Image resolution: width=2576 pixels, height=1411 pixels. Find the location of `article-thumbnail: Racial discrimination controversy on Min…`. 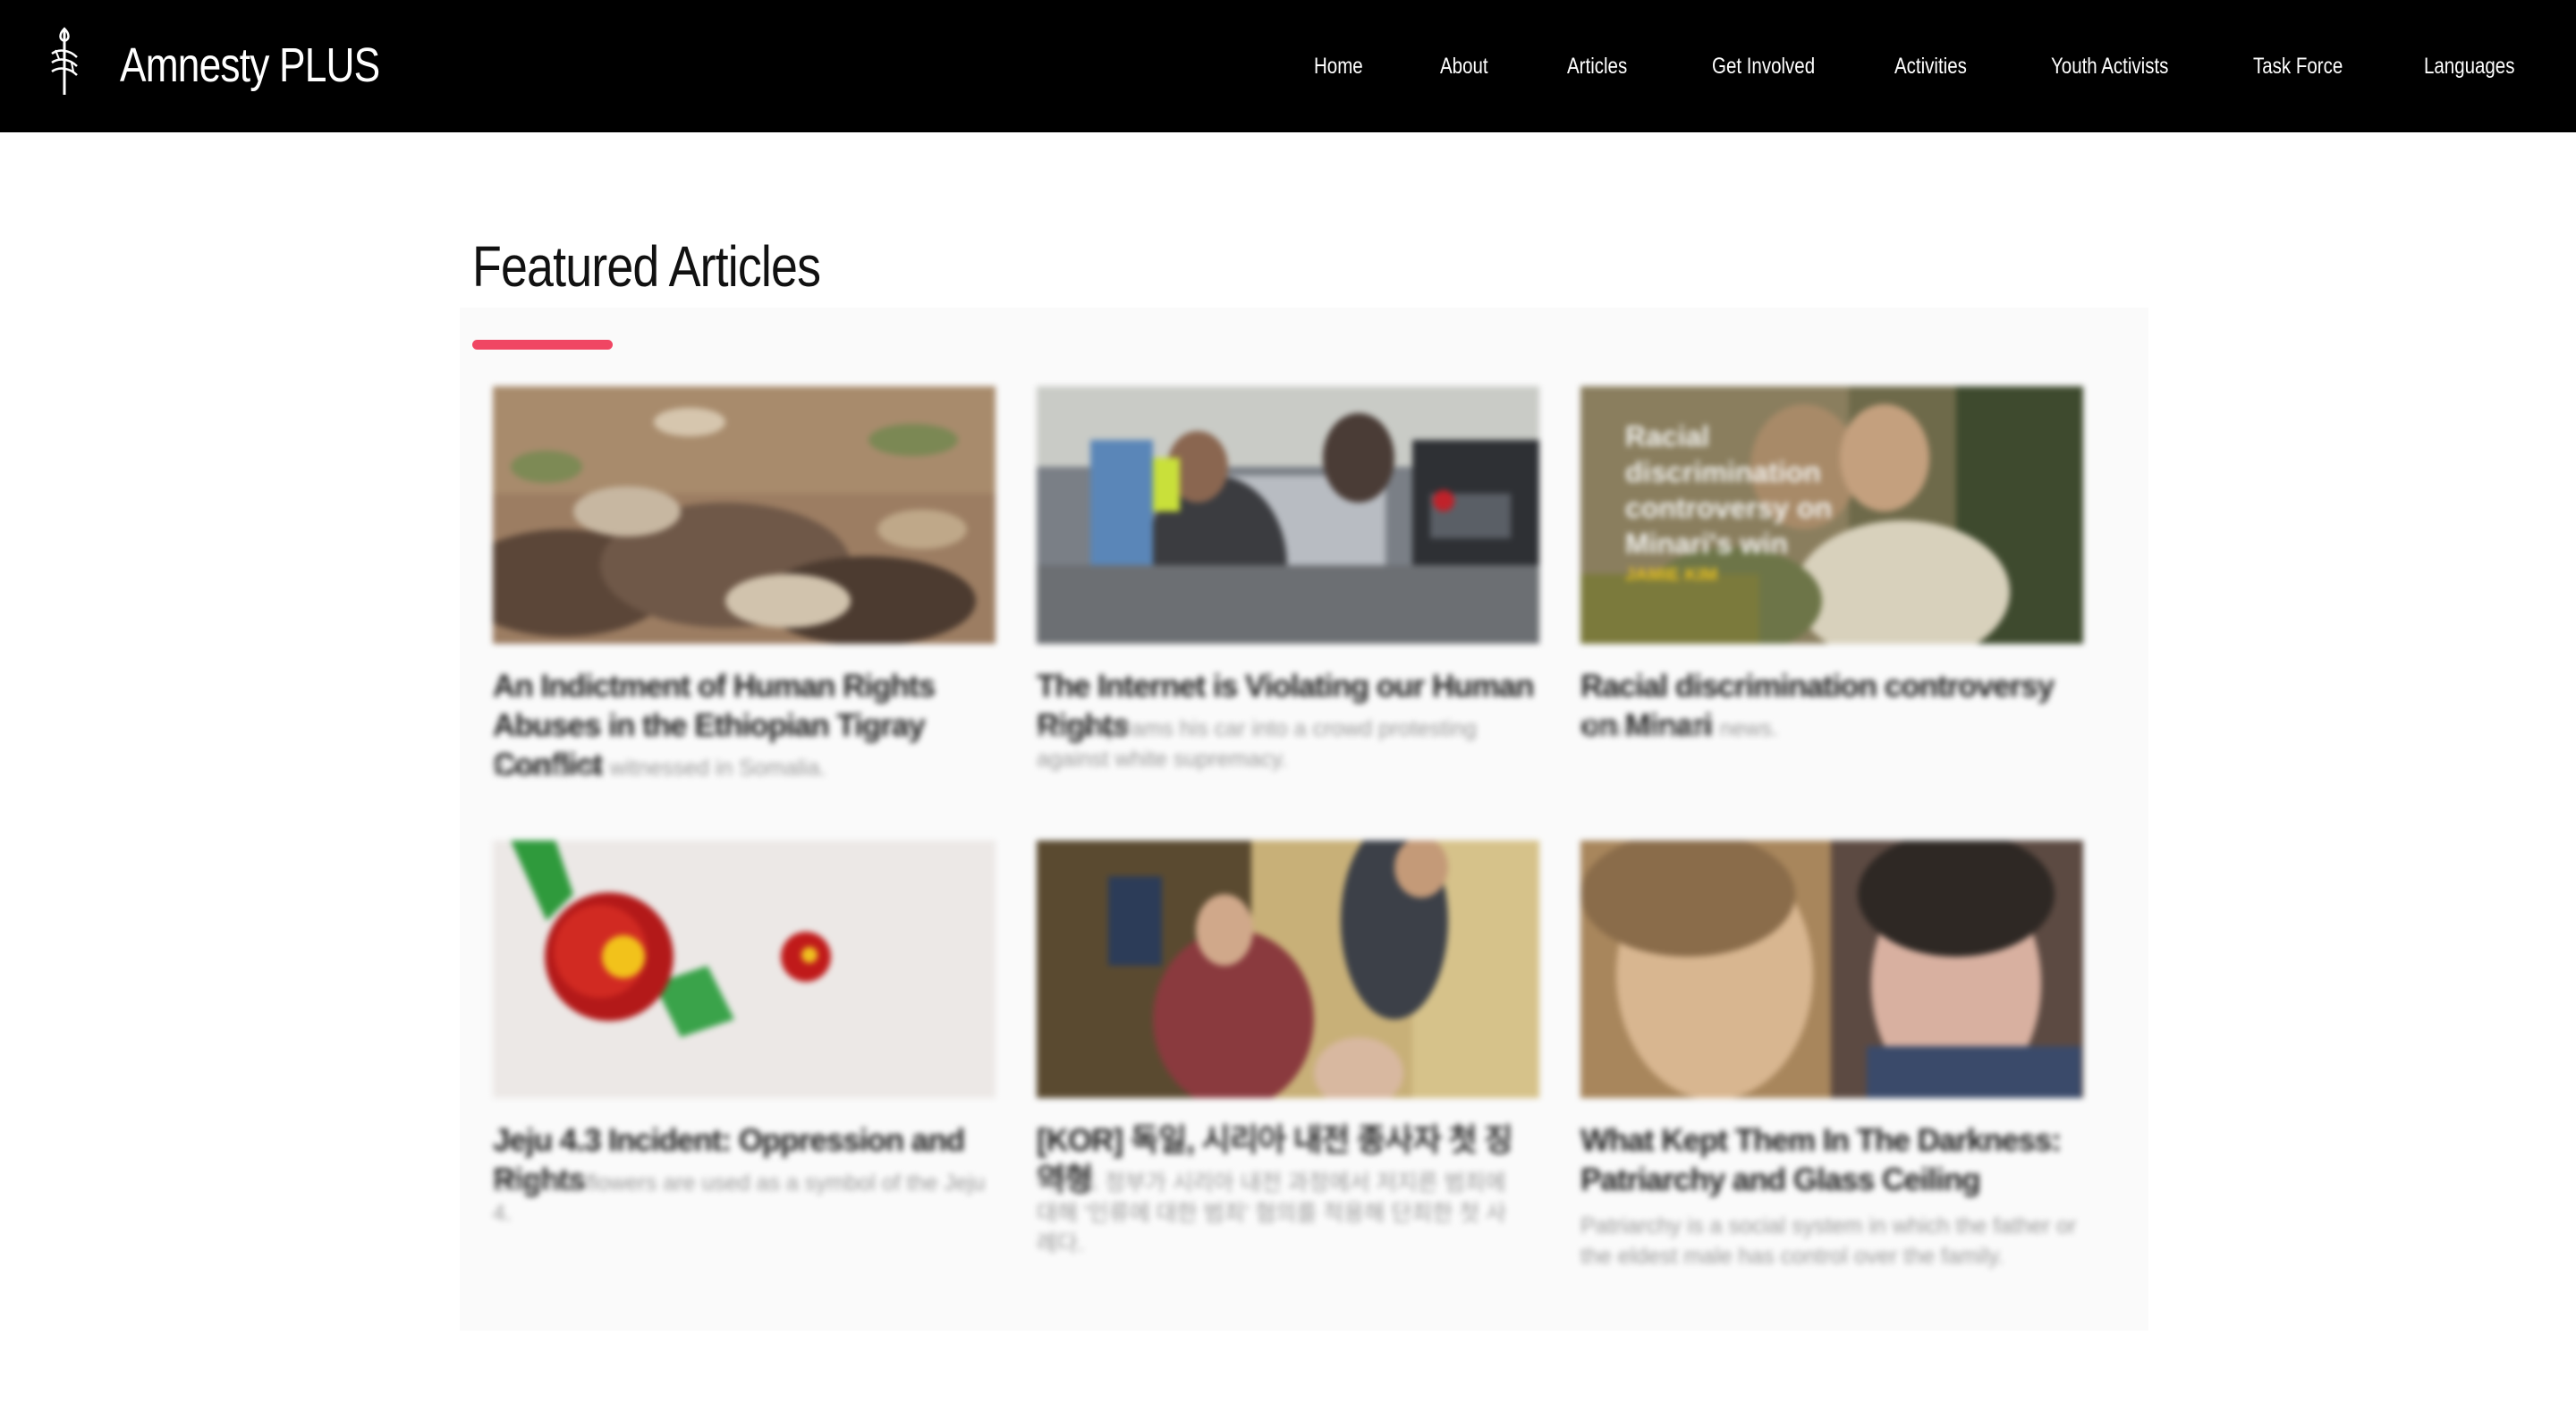

article-thumbnail: Racial discrimination controversy on Min… is located at coordinates (1831, 515).